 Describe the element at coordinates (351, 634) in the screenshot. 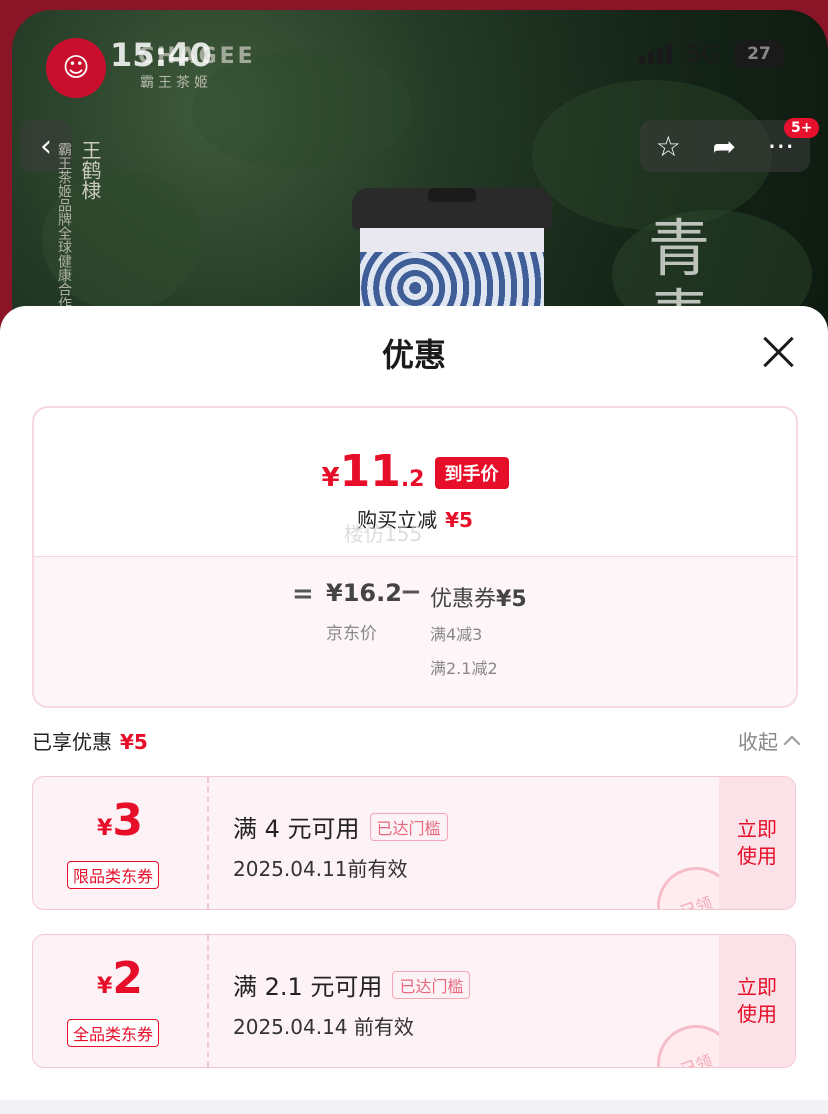

I see `jd-price-label: 京东价` at that location.